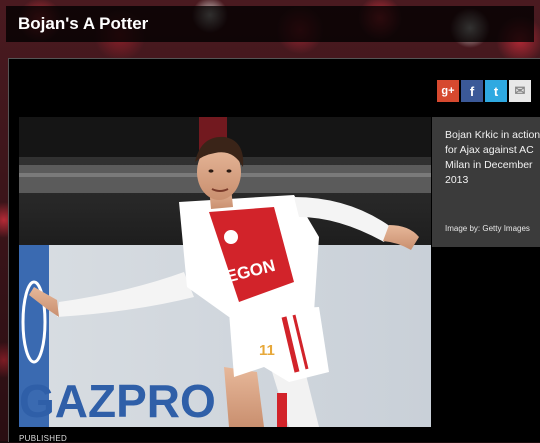 The width and height of the screenshot is (540, 443). I want to click on email-icon: ✉, so click(520, 90).